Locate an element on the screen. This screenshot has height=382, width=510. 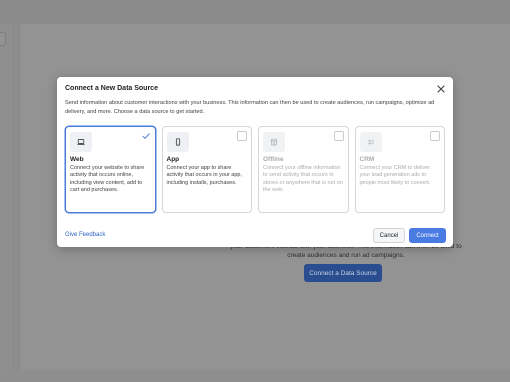
laptop-icon is located at coordinates (81, 142).